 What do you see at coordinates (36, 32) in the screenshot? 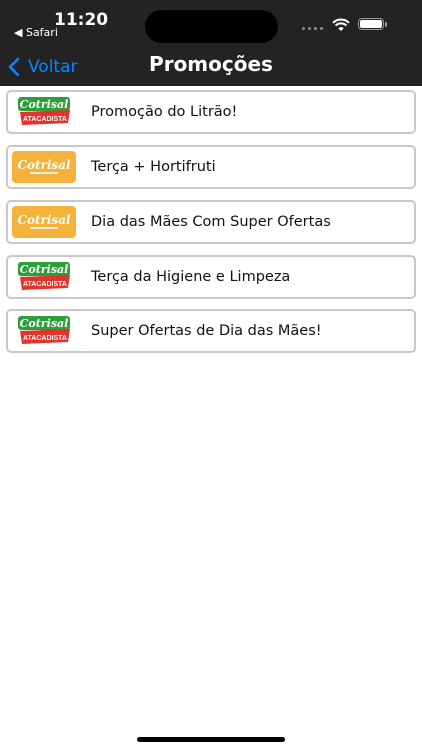
I see `back-to-safari-link: ◀ Safari` at bounding box center [36, 32].